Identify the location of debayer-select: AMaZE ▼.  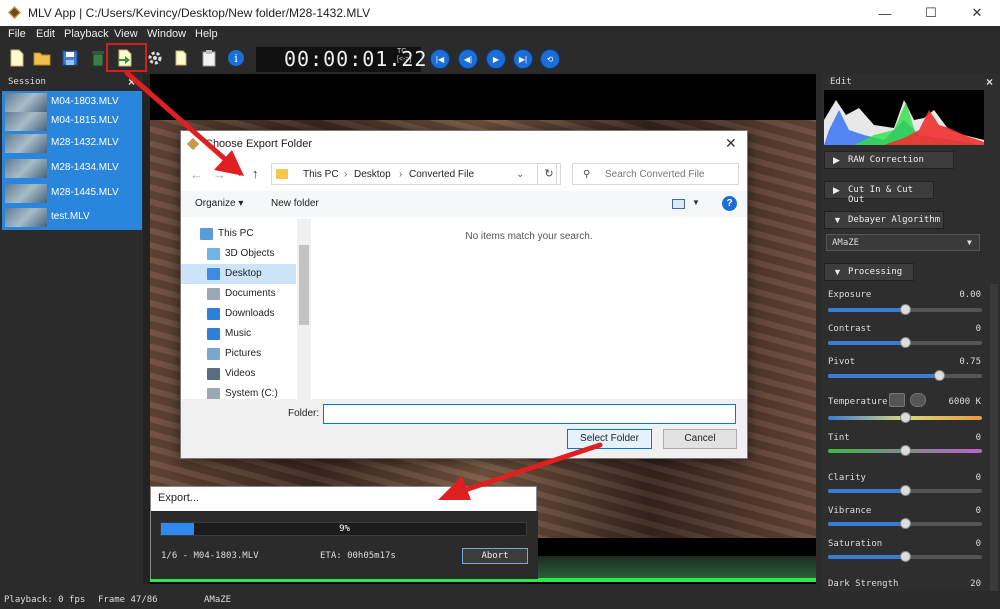
(903, 242).